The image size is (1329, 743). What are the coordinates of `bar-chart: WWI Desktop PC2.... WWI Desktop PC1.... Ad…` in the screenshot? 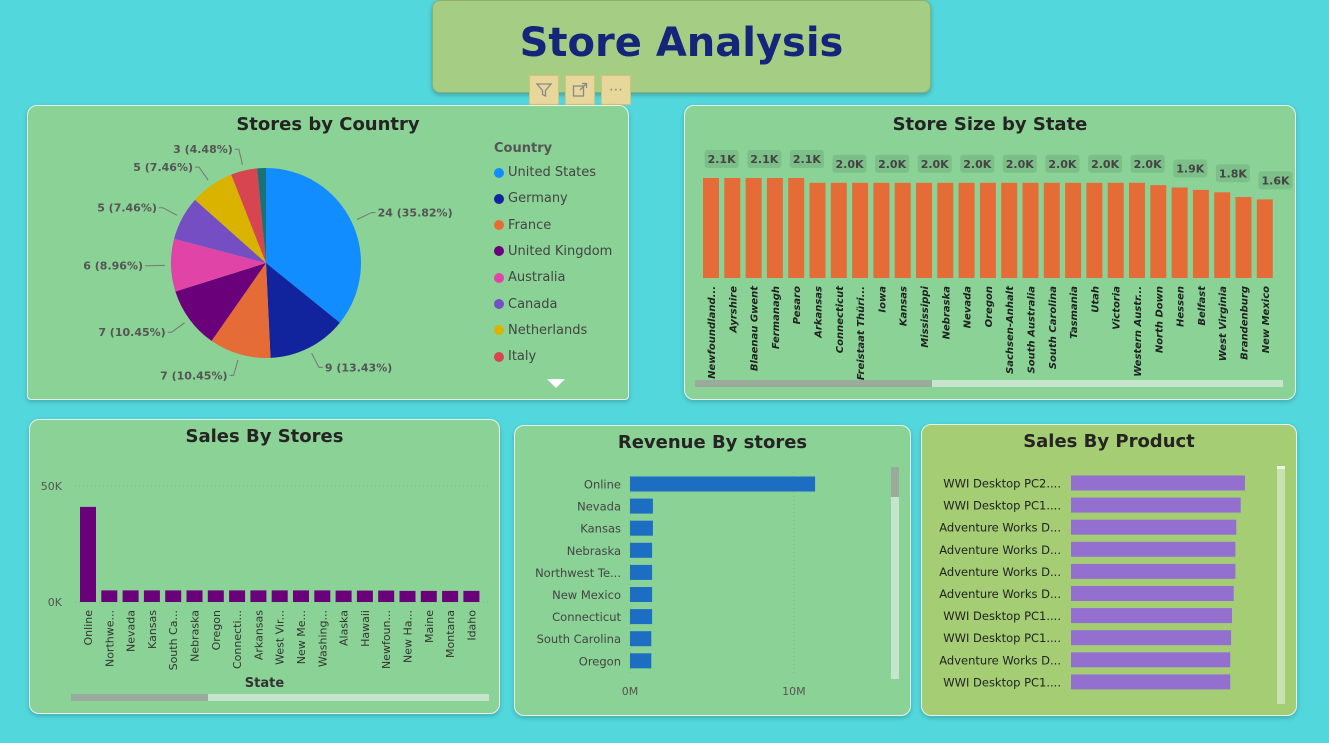 It's located at (1092, 582).